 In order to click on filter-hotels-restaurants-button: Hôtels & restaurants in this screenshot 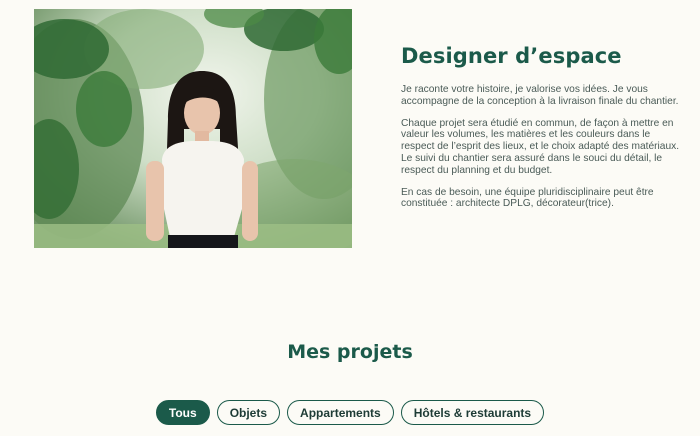, I will do `click(472, 412)`.